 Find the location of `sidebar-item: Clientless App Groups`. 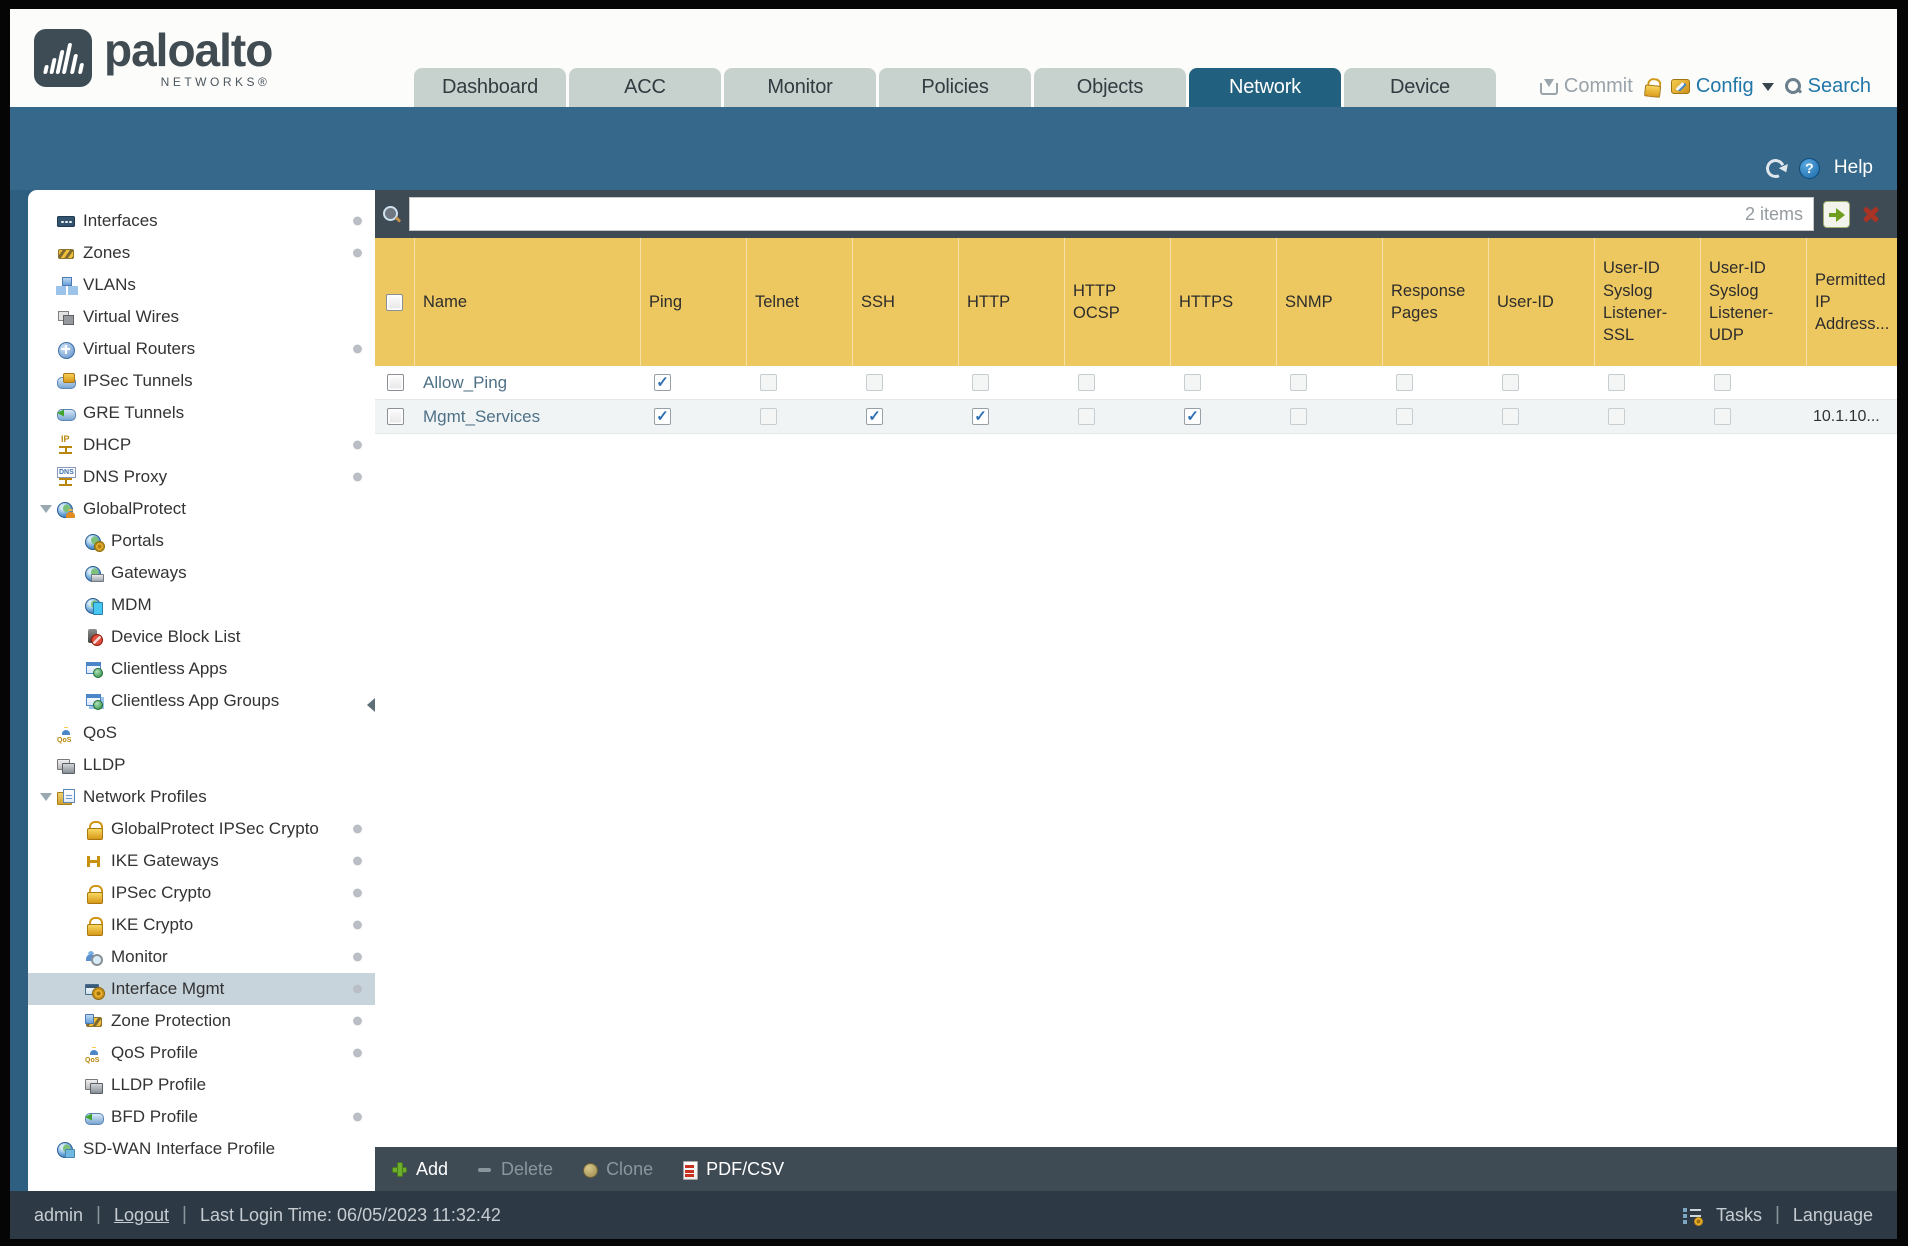

sidebar-item: Clientless App Groups is located at coordinates (201, 701).